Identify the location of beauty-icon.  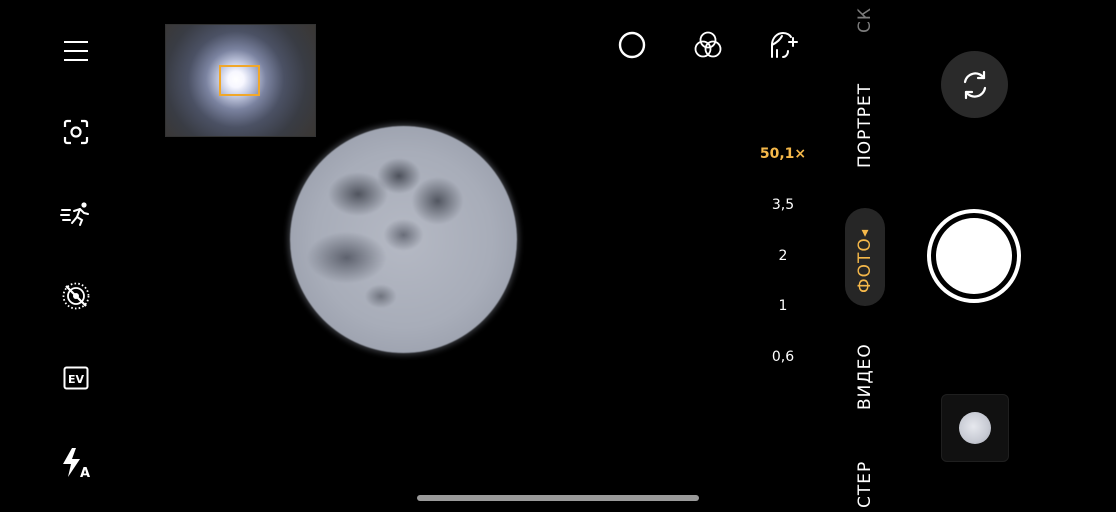
(784, 44).